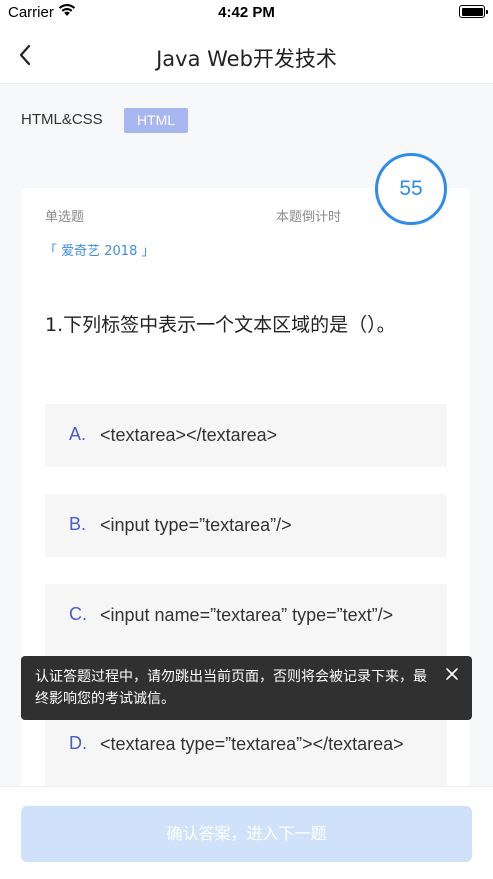  Describe the element at coordinates (473, 11) in the screenshot. I see `battery-icon` at that location.